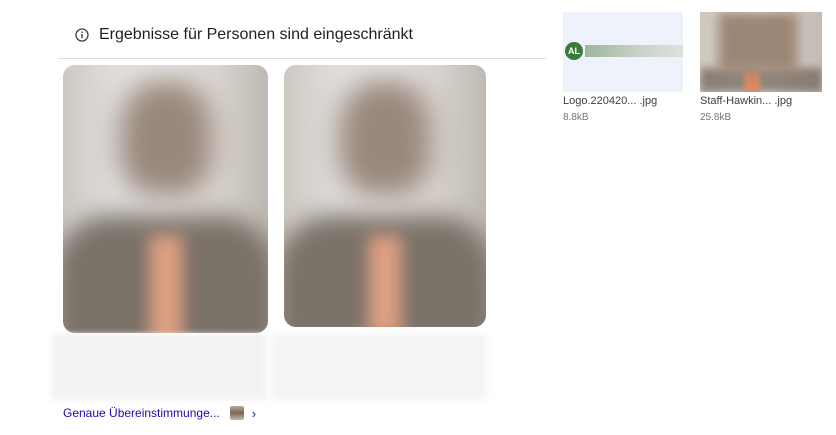 Image resolution: width=836 pixels, height=435 pixels. What do you see at coordinates (761, 101) in the screenshot?
I see `file-name: Staff-Hawkin... .jpg` at bounding box center [761, 101].